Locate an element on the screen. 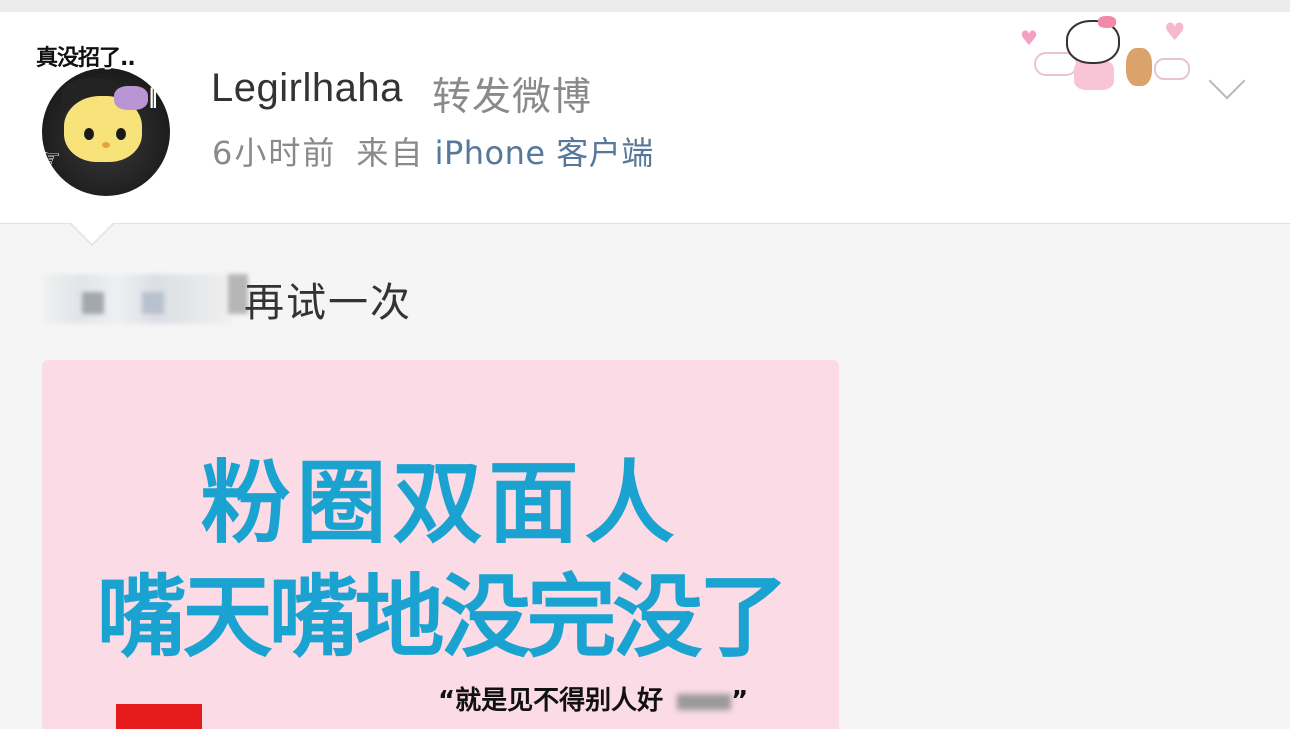  avatar-caption: 真没招了.. is located at coordinates (86, 58).